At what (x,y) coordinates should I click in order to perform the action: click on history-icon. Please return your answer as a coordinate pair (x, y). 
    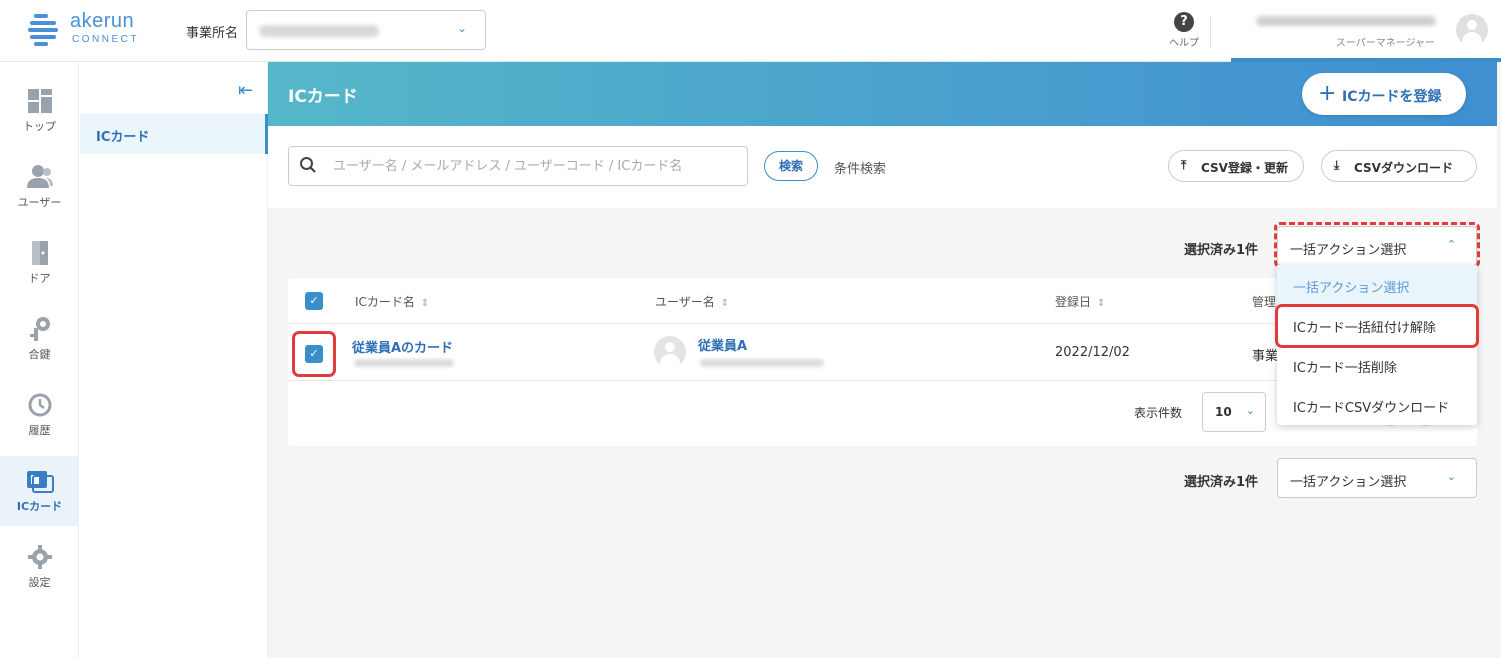
    Looking at the image, I should click on (40, 405).